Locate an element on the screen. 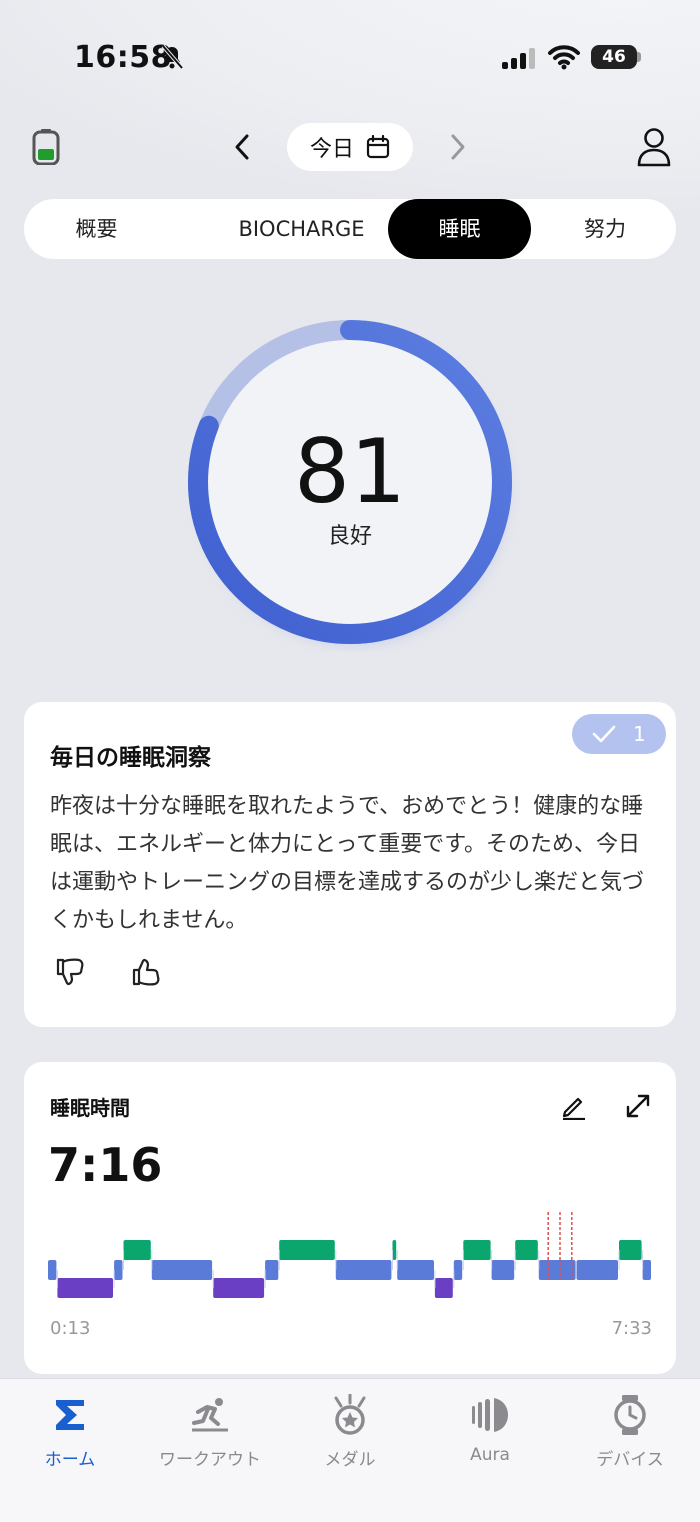 Image resolution: width=700 pixels, height=1522 pixels. tab-effort: 努力 is located at coordinates (605, 229).